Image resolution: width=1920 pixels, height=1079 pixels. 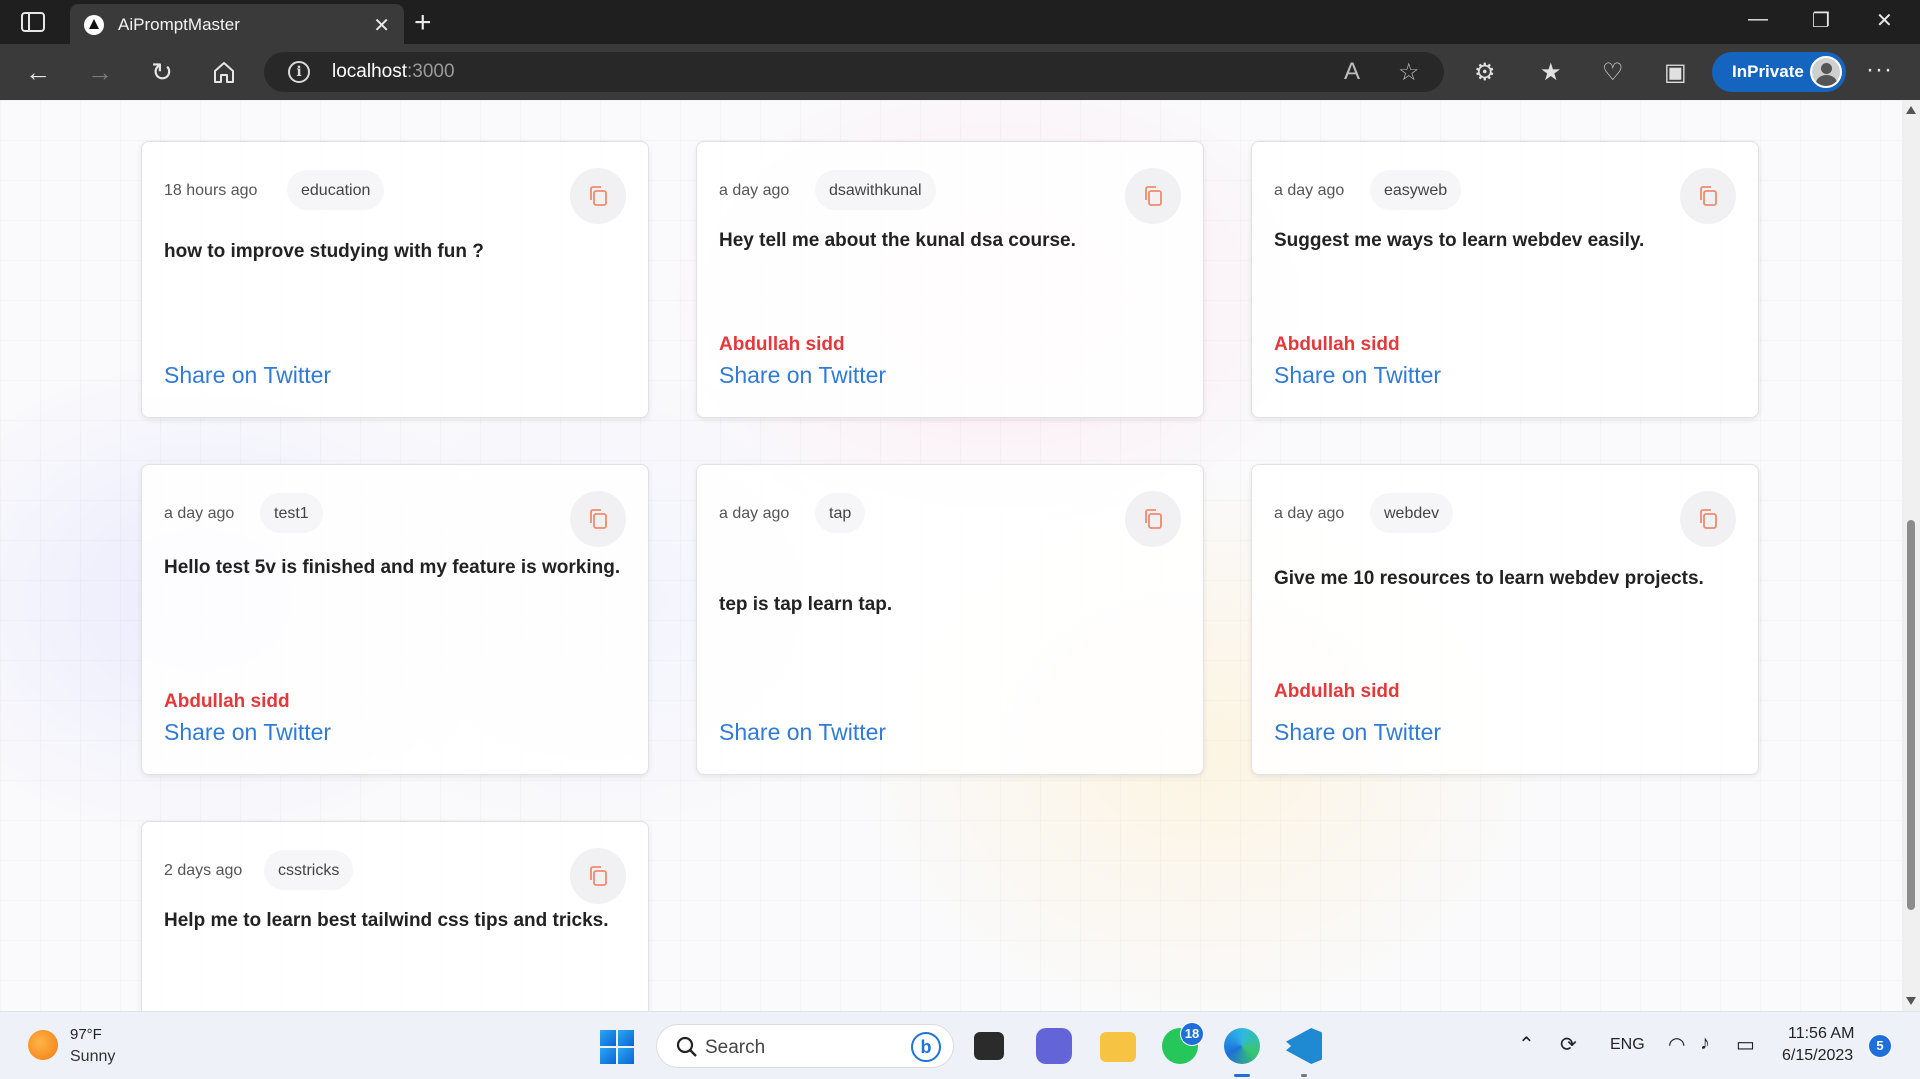 I want to click on refresh-icon: ↻, so click(x=162, y=72).